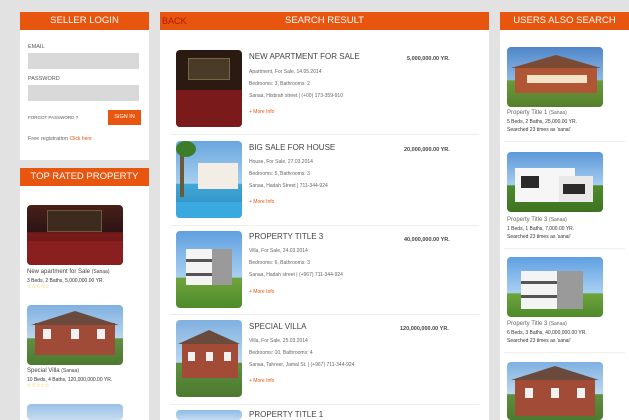 The height and width of the screenshot is (420, 629). Describe the element at coordinates (539, 130) in the screenshot. I see `users-also-item-1-searched: Searched 23 times as 'sanai'` at that location.